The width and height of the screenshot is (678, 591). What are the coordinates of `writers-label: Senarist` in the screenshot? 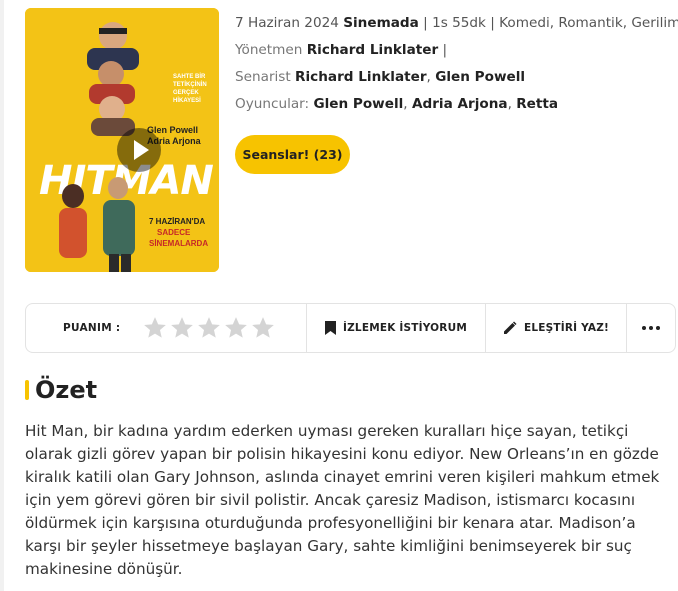 It's located at (263, 77).